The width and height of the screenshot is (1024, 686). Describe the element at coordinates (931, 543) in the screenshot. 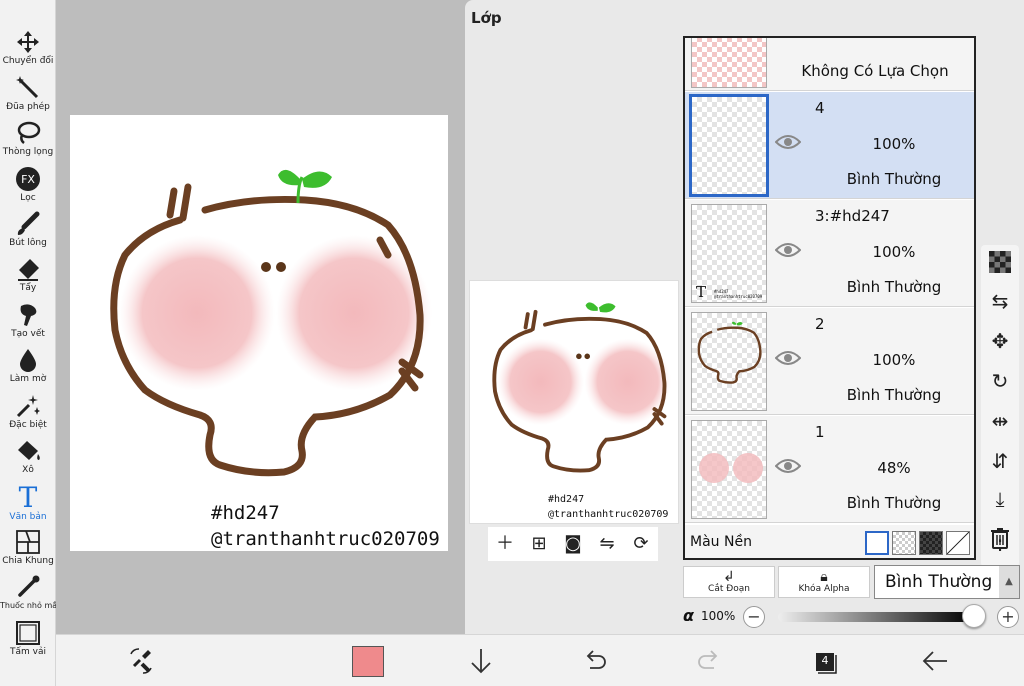

I see `background-dark-checker-swatch` at that location.